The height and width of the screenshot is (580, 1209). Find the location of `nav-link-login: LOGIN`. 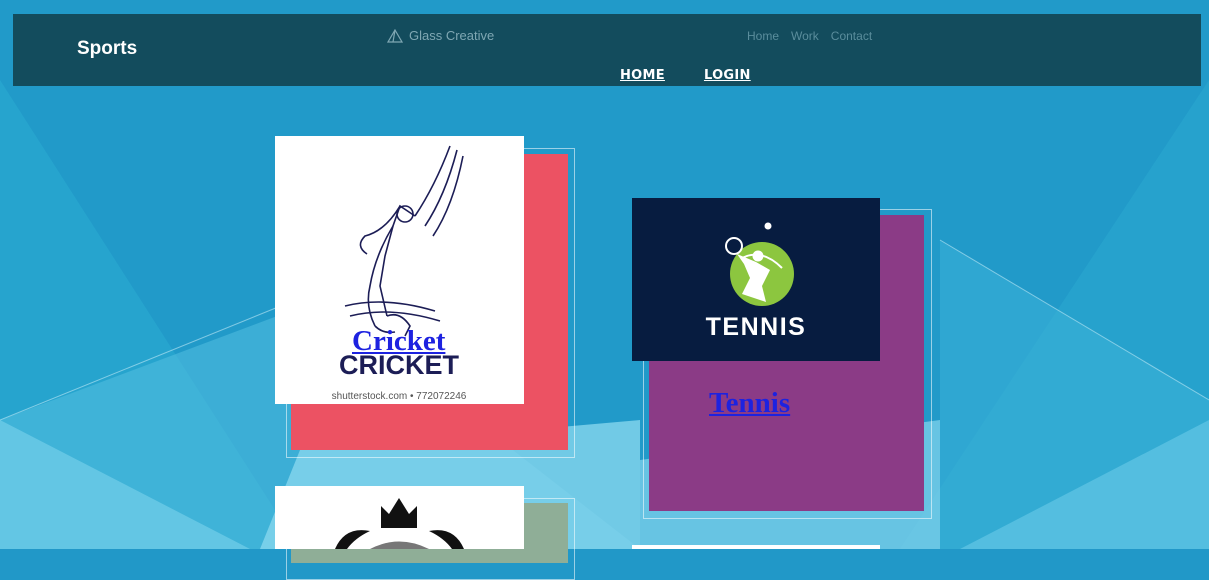

nav-link-login: LOGIN is located at coordinates (727, 75).